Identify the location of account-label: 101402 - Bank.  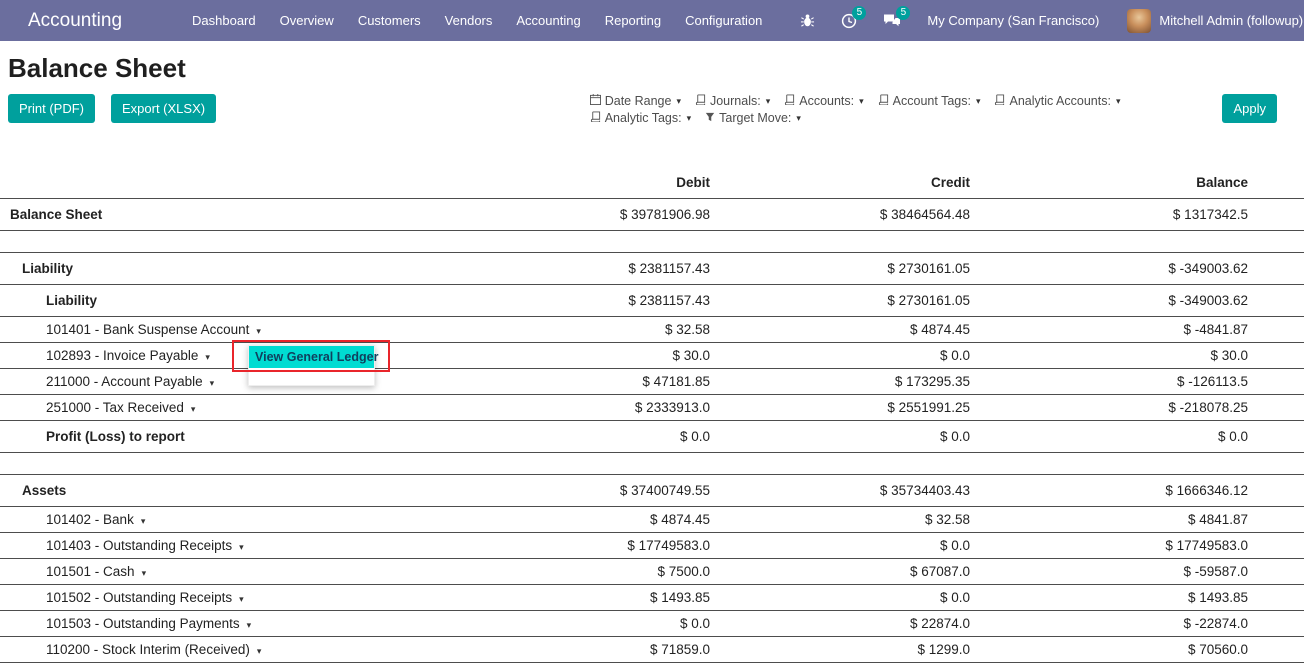
(90, 519).